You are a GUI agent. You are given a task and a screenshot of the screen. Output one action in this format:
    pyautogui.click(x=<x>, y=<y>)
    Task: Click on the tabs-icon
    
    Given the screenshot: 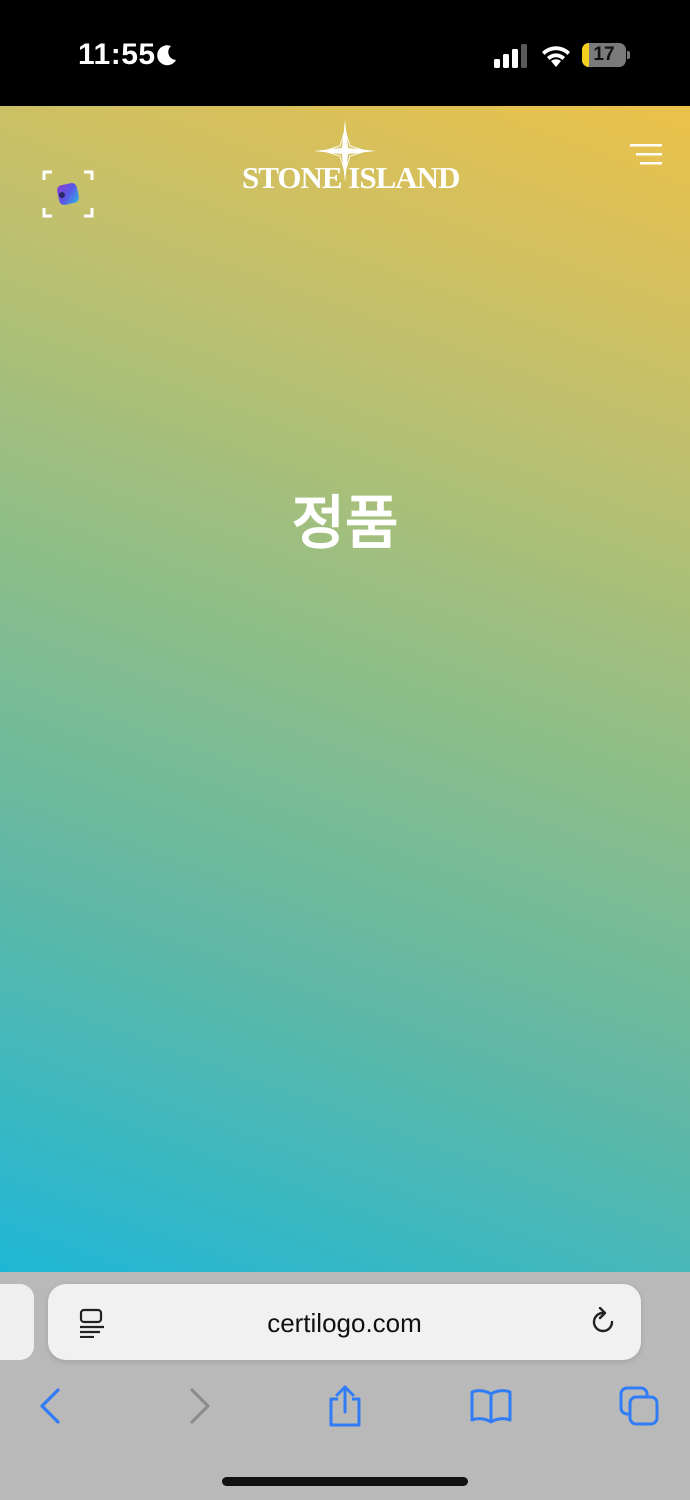 What is the action you would take?
    pyautogui.click(x=639, y=1406)
    